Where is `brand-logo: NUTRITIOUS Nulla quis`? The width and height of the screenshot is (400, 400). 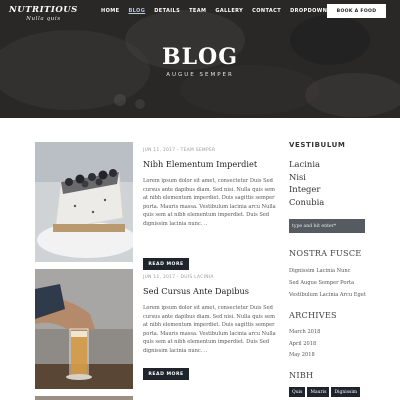
brand-logo: NUTRITIOUS Nulla quis is located at coordinates (43, 13).